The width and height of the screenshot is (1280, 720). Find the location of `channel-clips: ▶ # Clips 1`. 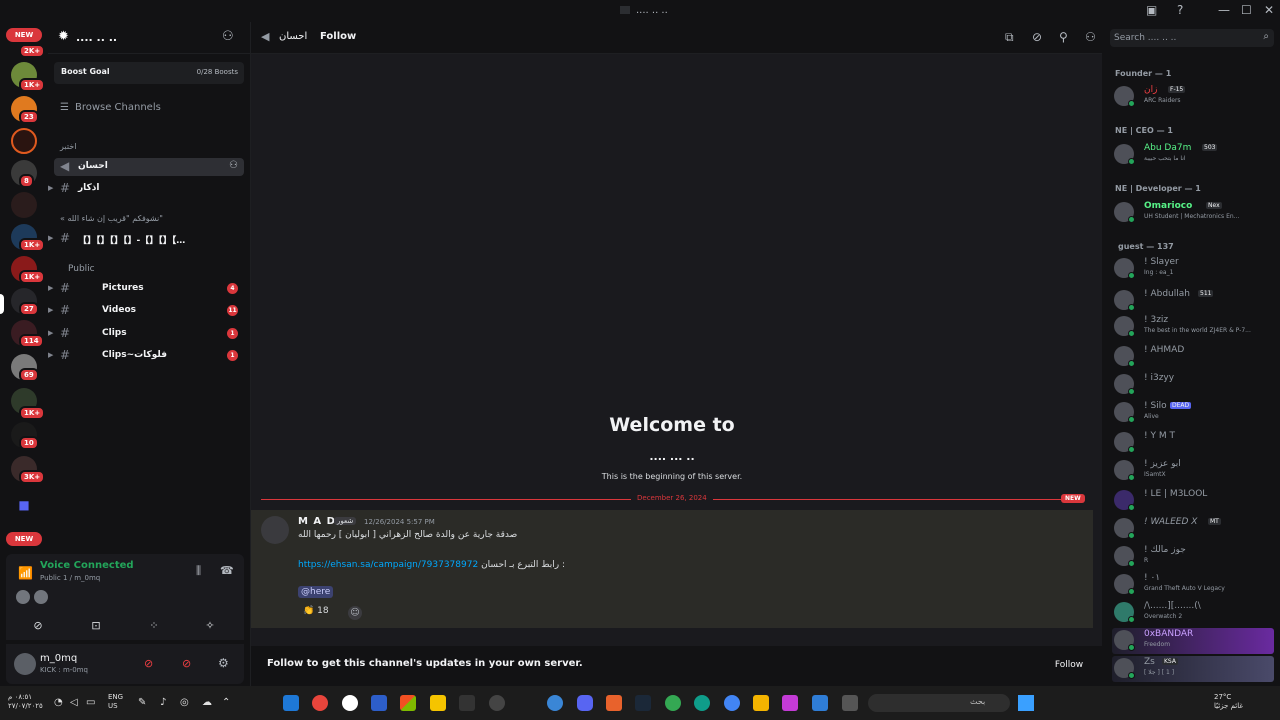

channel-clips: ▶ # Clips 1 is located at coordinates (146, 334).